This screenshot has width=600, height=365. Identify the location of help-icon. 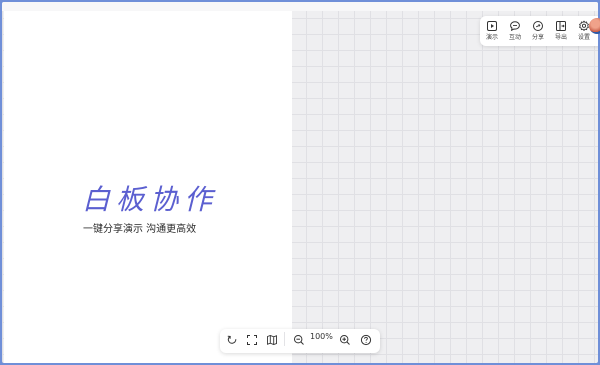
(366, 340).